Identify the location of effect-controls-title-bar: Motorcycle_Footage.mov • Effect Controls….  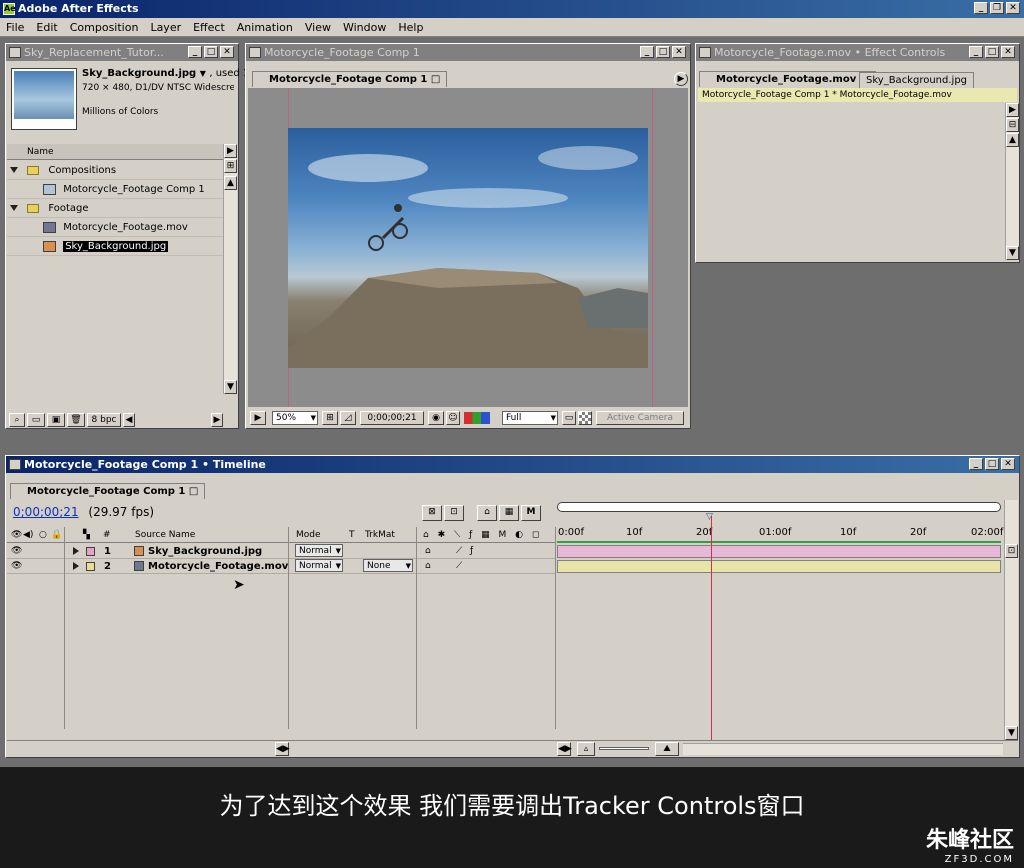
(857, 52).